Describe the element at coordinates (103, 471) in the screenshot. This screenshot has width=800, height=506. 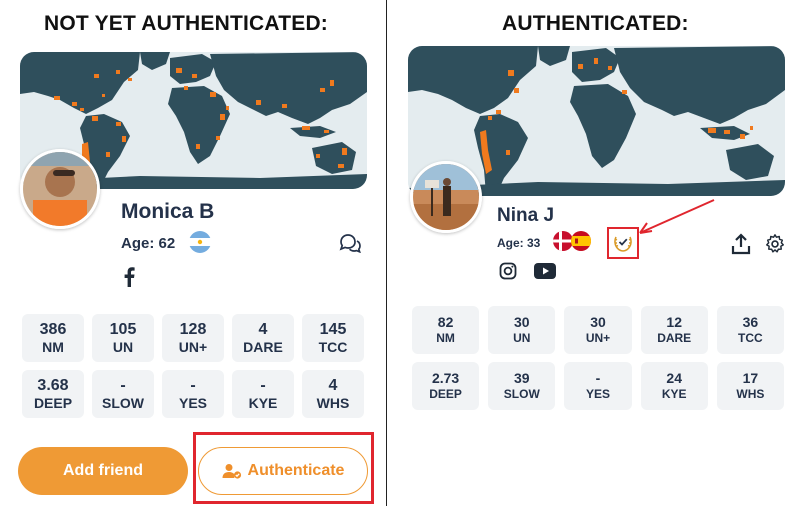
I see `add-friend-button: Add friend` at that location.